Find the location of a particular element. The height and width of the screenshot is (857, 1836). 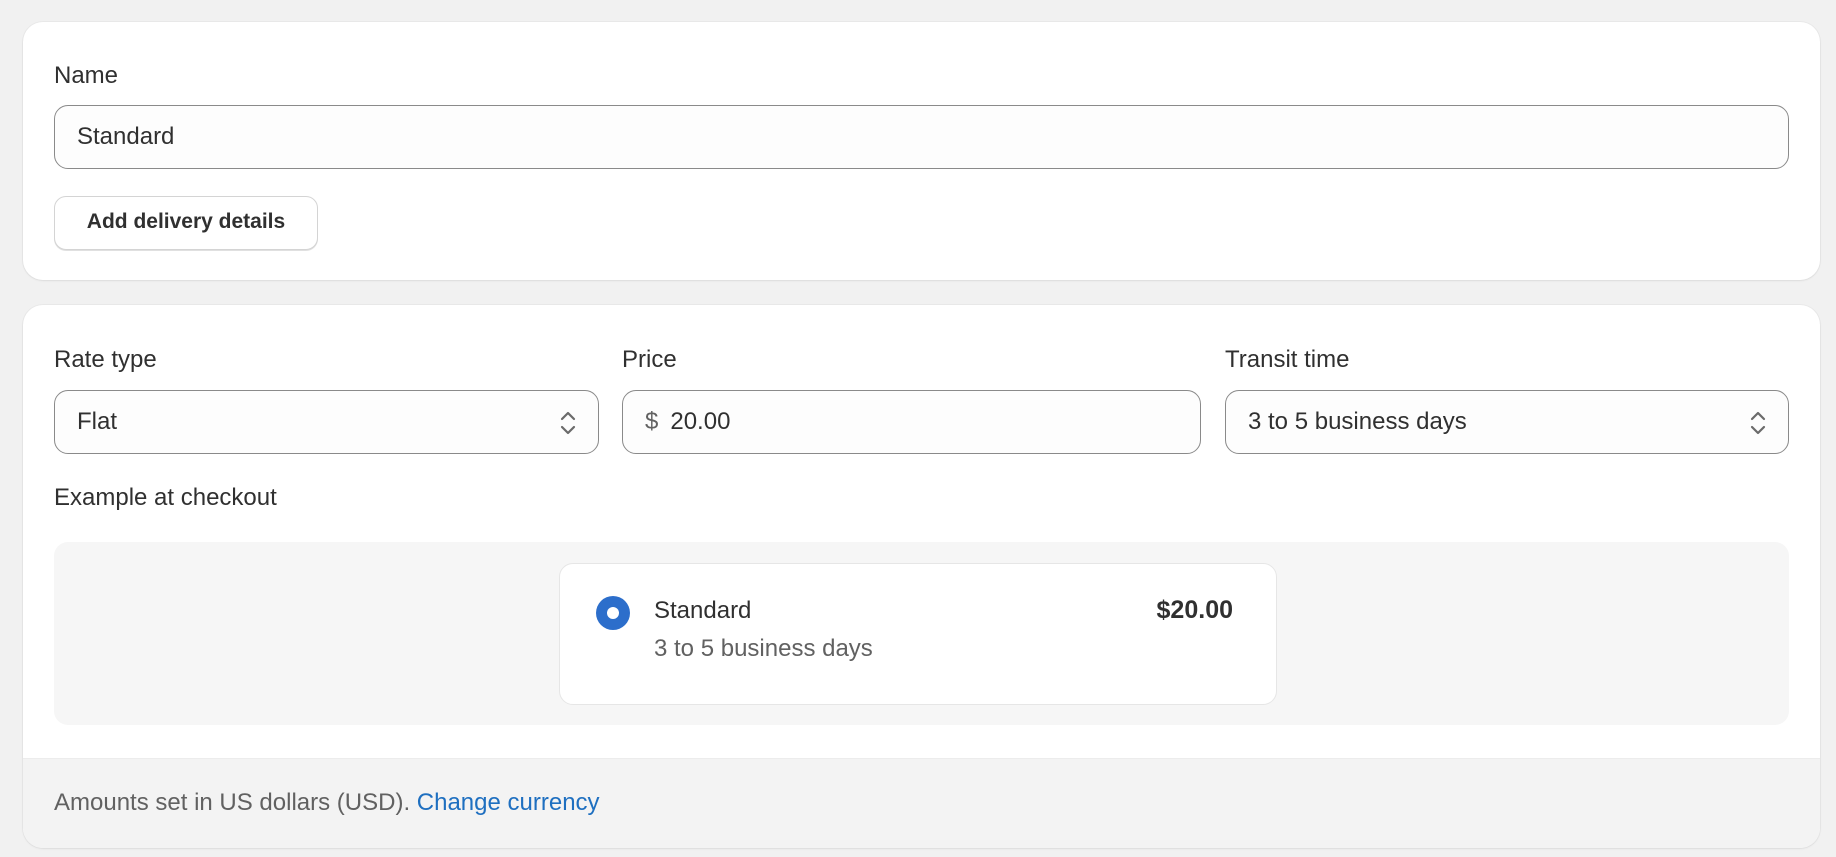

rate-type-label: Rate type is located at coordinates (105, 359).